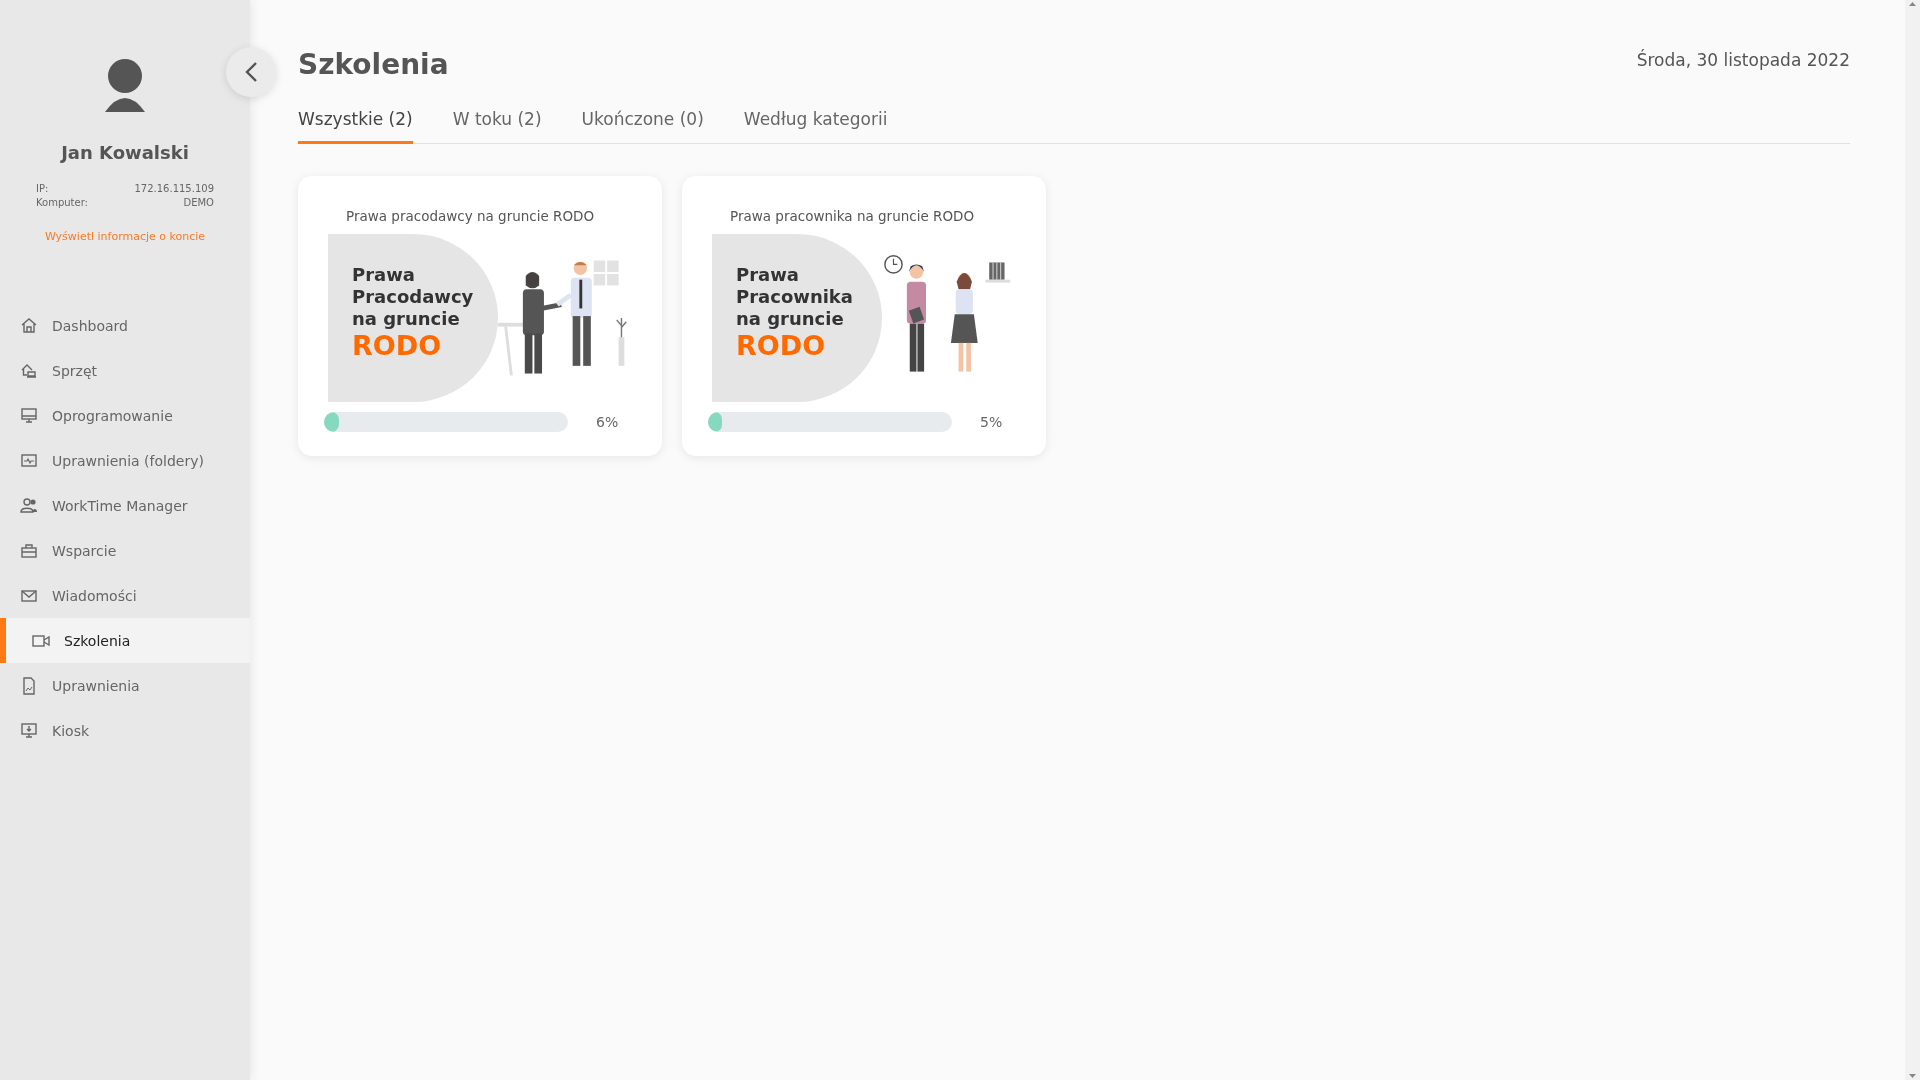 Image resolution: width=1920 pixels, height=1080 pixels. I want to click on chevron-left-icon, so click(251, 72).